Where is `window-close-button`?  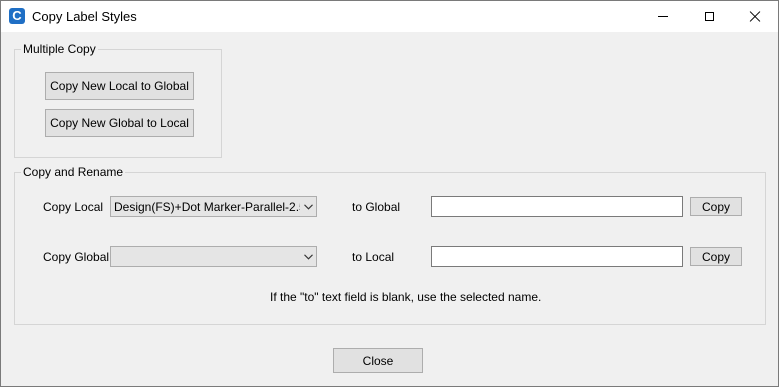 window-close-button is located at coordinates (755, 16).